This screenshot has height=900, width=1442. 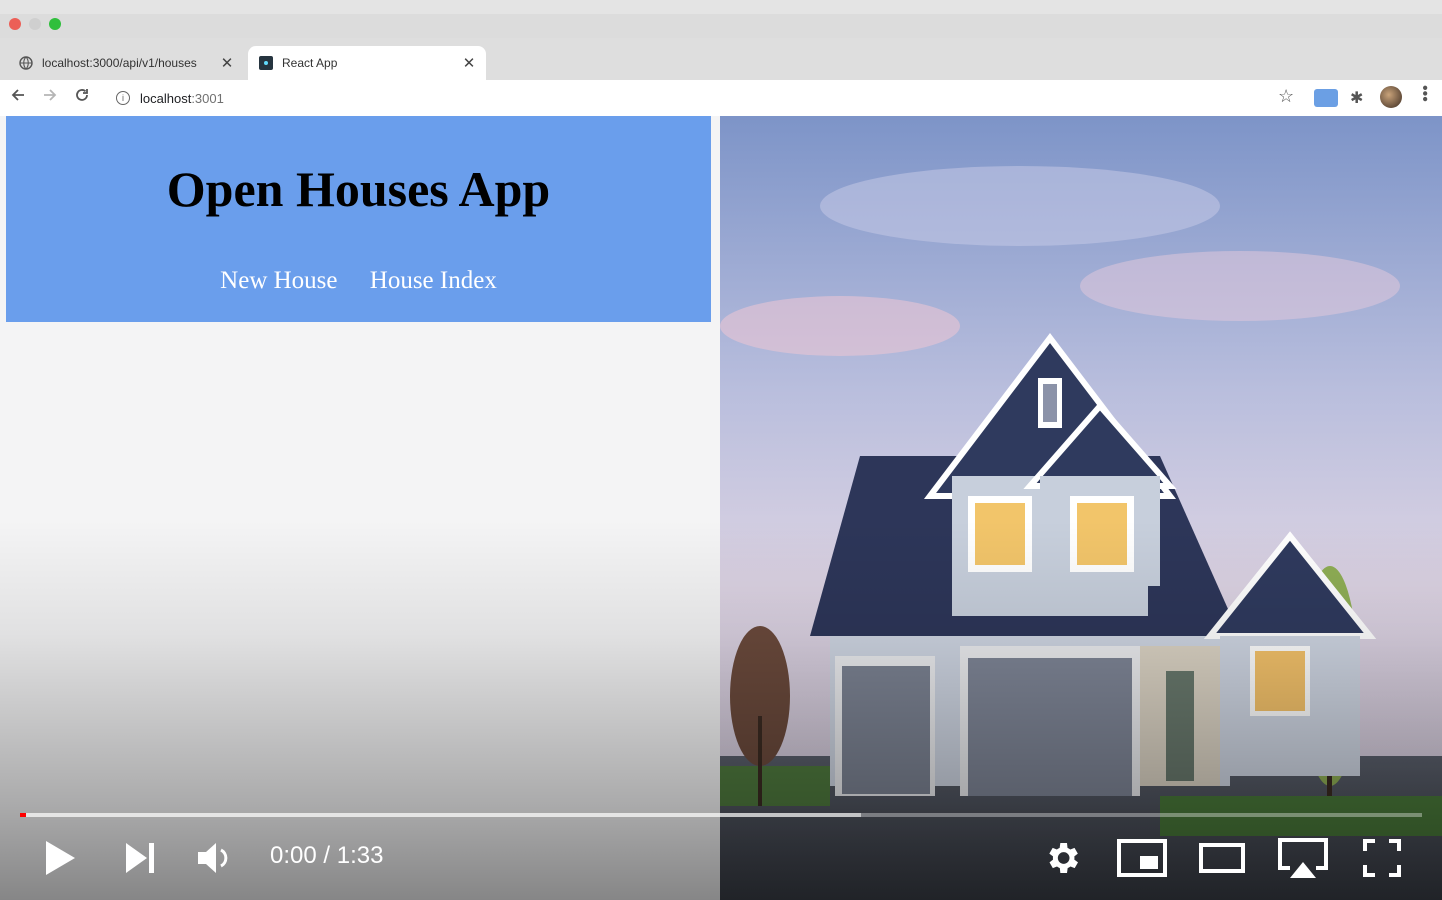 I want to click on miniplayer-icon, so click(x=1142, y=858).